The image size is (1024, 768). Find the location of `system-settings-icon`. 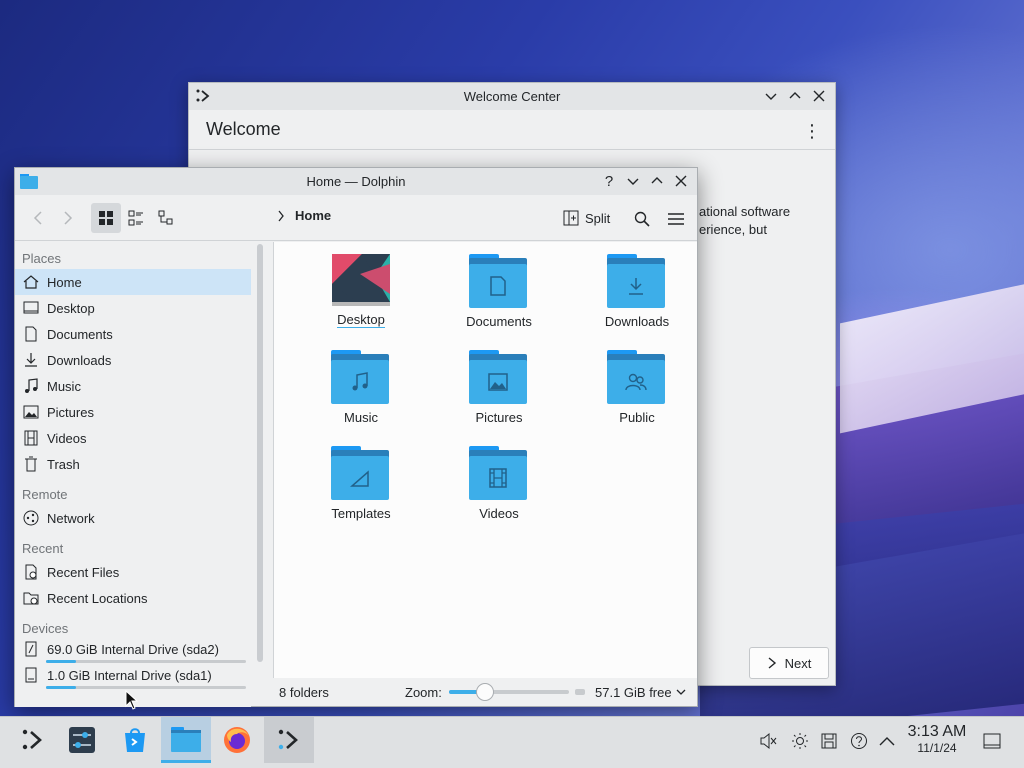

system-settings-icon is located at coordinates (82, 740).